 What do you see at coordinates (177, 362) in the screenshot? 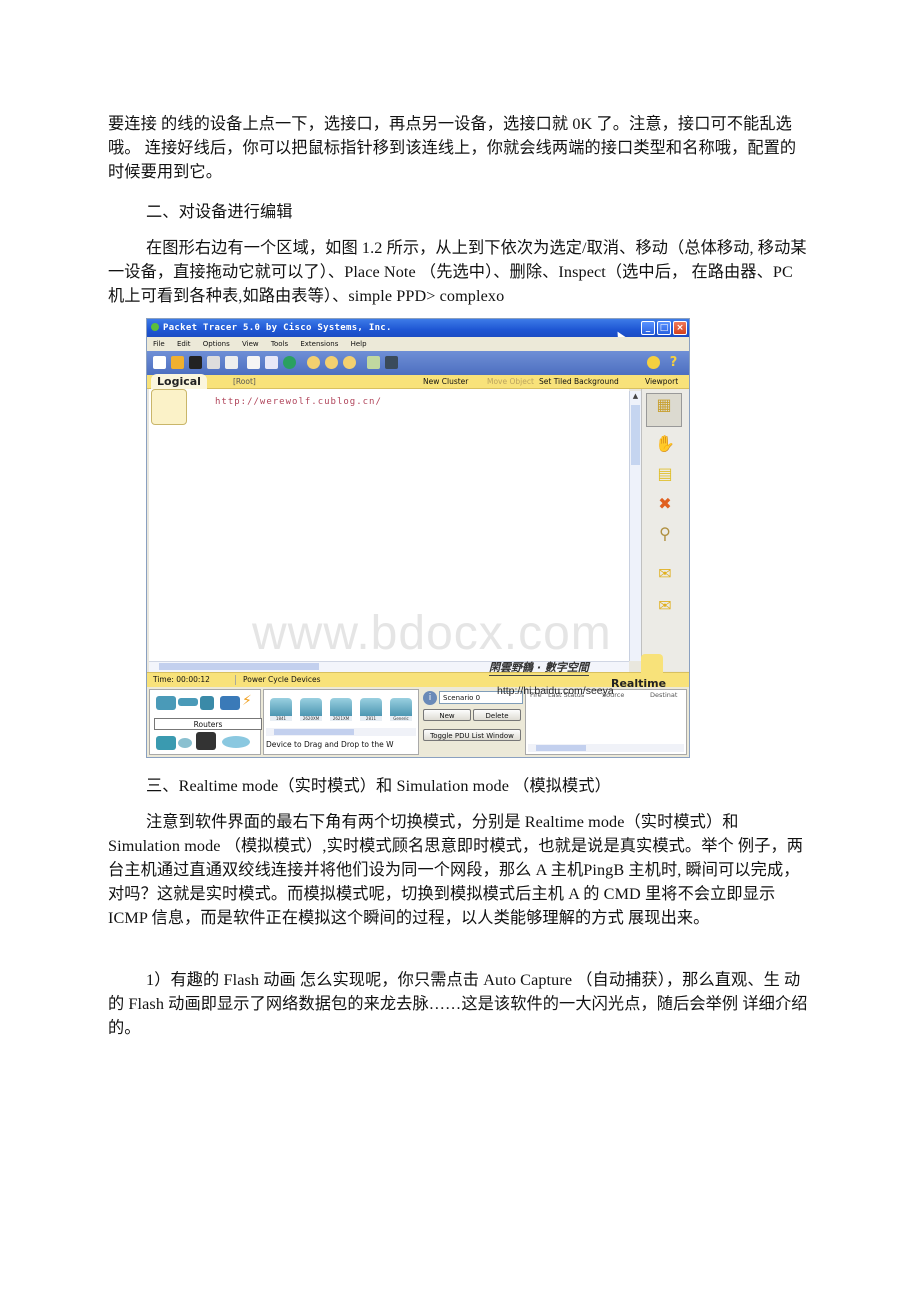
I see `open-folder-icon` at bounding box center [177, 362].